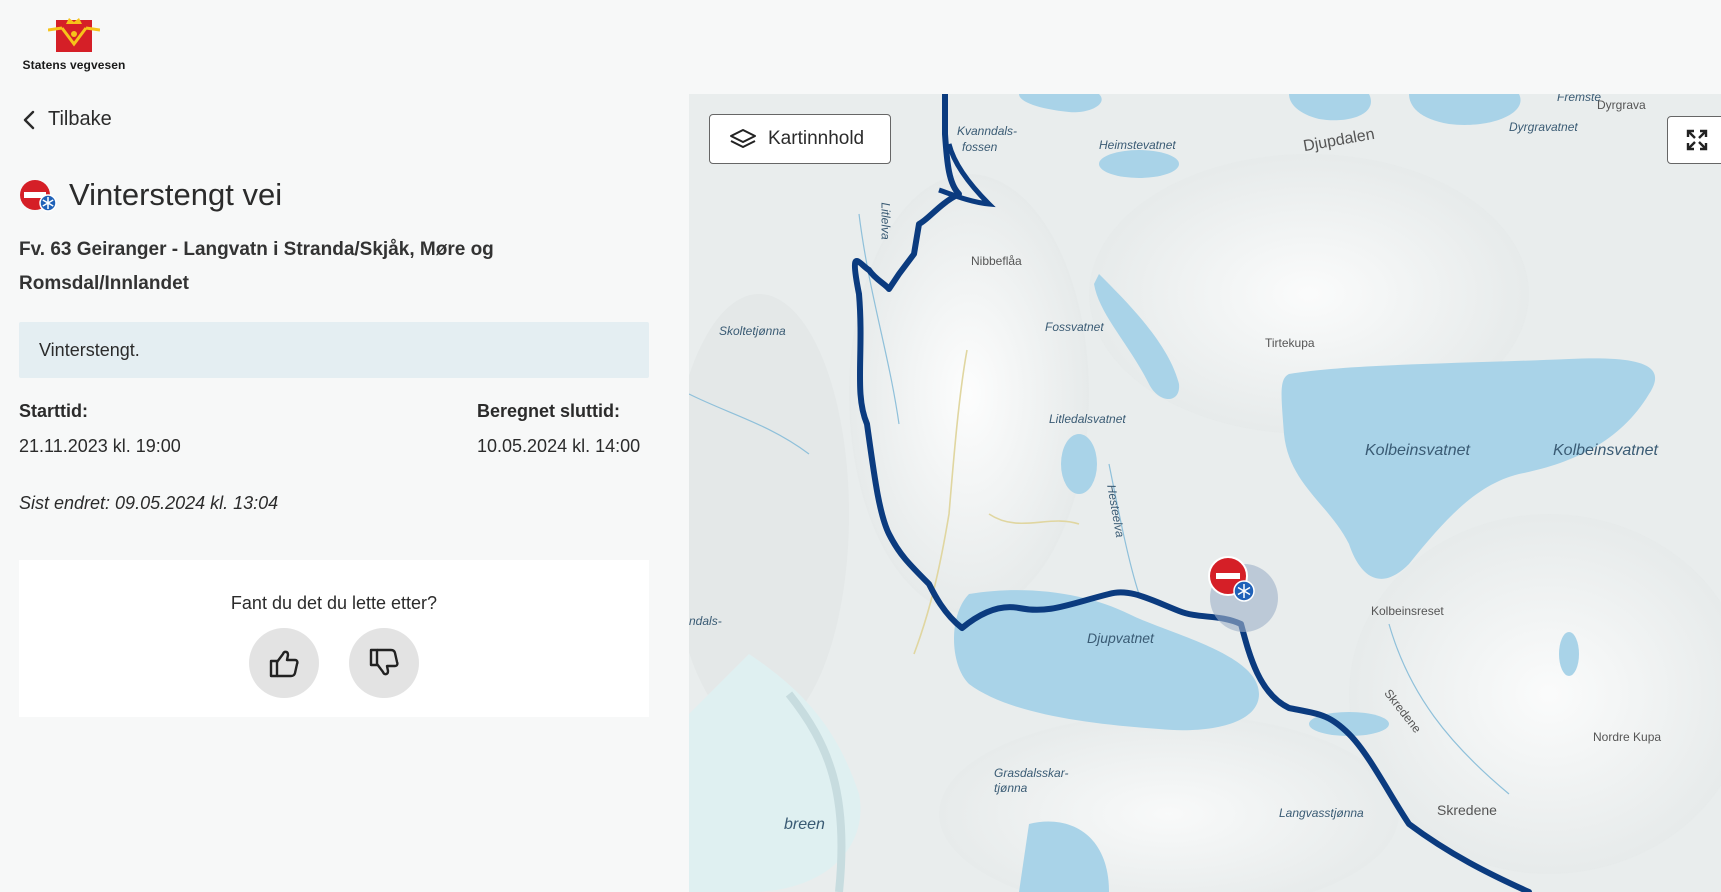 The height and width of the screenshot is (892, 1721). Describe the element at coordinates (1579, 99) in the screenshot. I see `map-label: Fremste` at that location.